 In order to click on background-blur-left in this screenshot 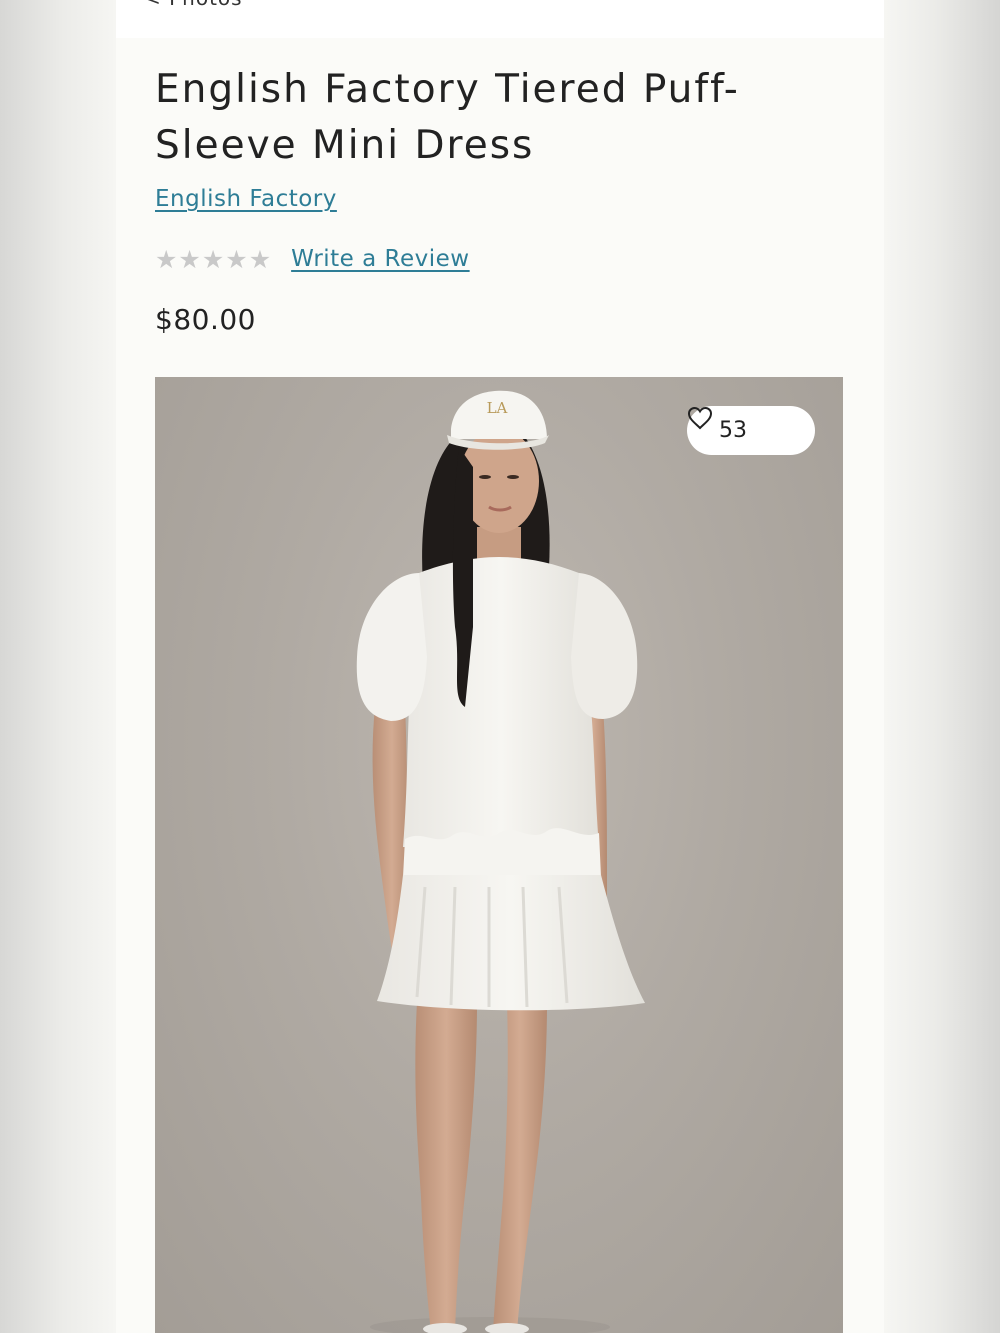, I will do `click(58, 666)`.